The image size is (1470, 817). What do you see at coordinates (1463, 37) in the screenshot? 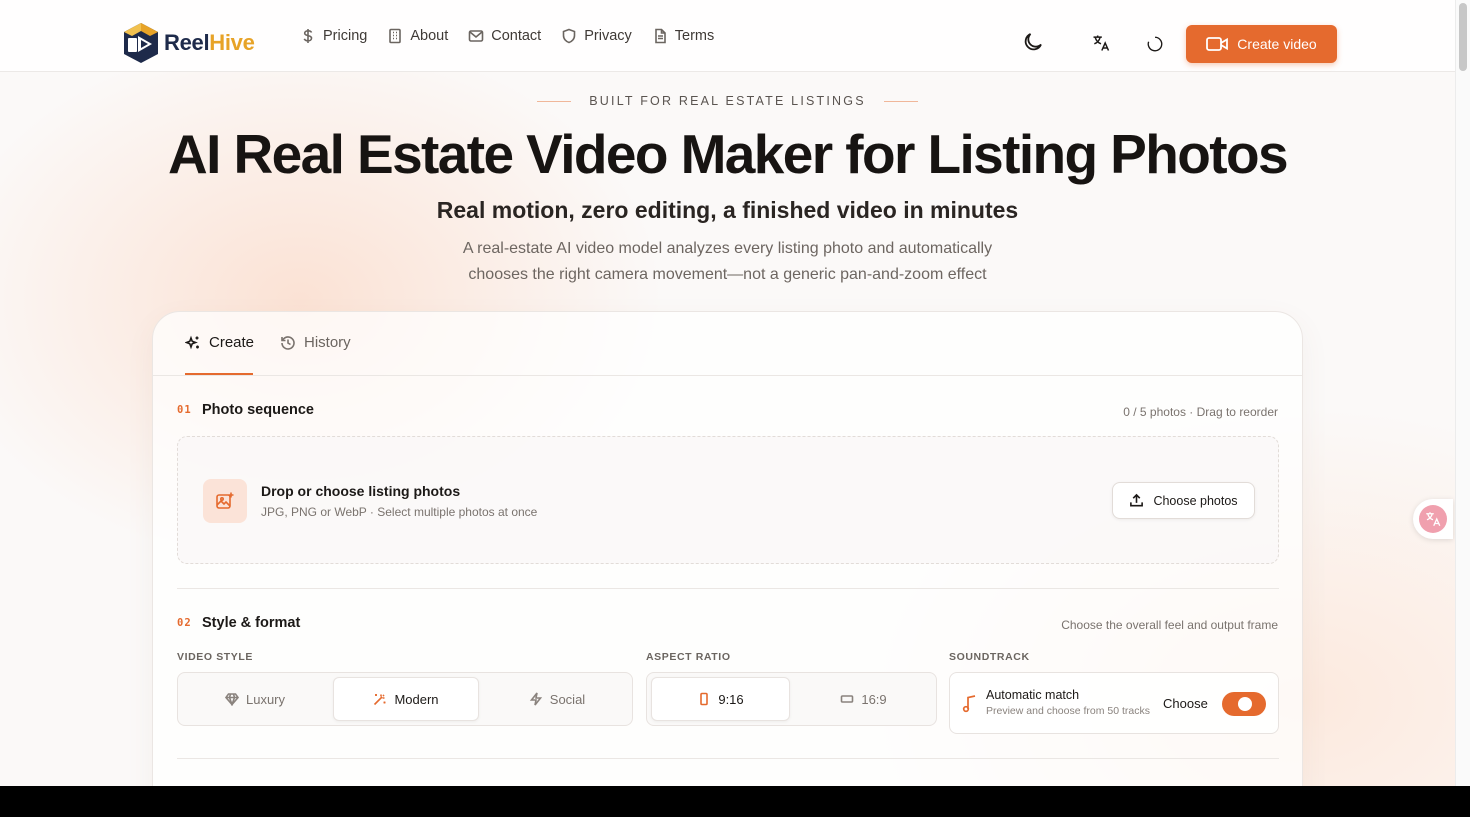
I see `scrollbar-thumb` at bounding box center [1463, 37].